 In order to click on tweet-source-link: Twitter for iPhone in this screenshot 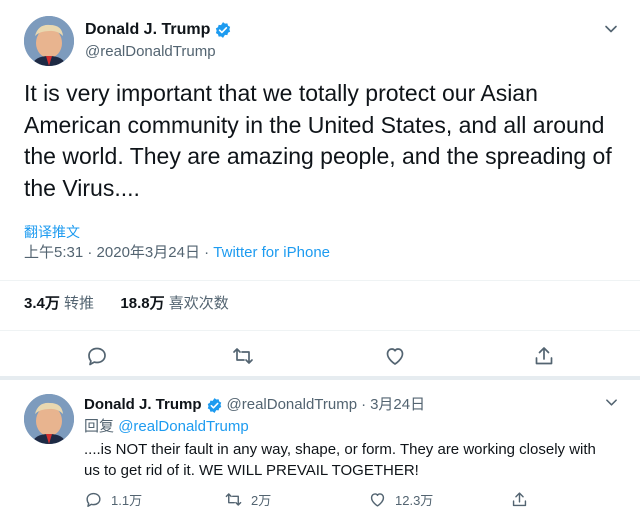, I will do `click(271, 252)`.